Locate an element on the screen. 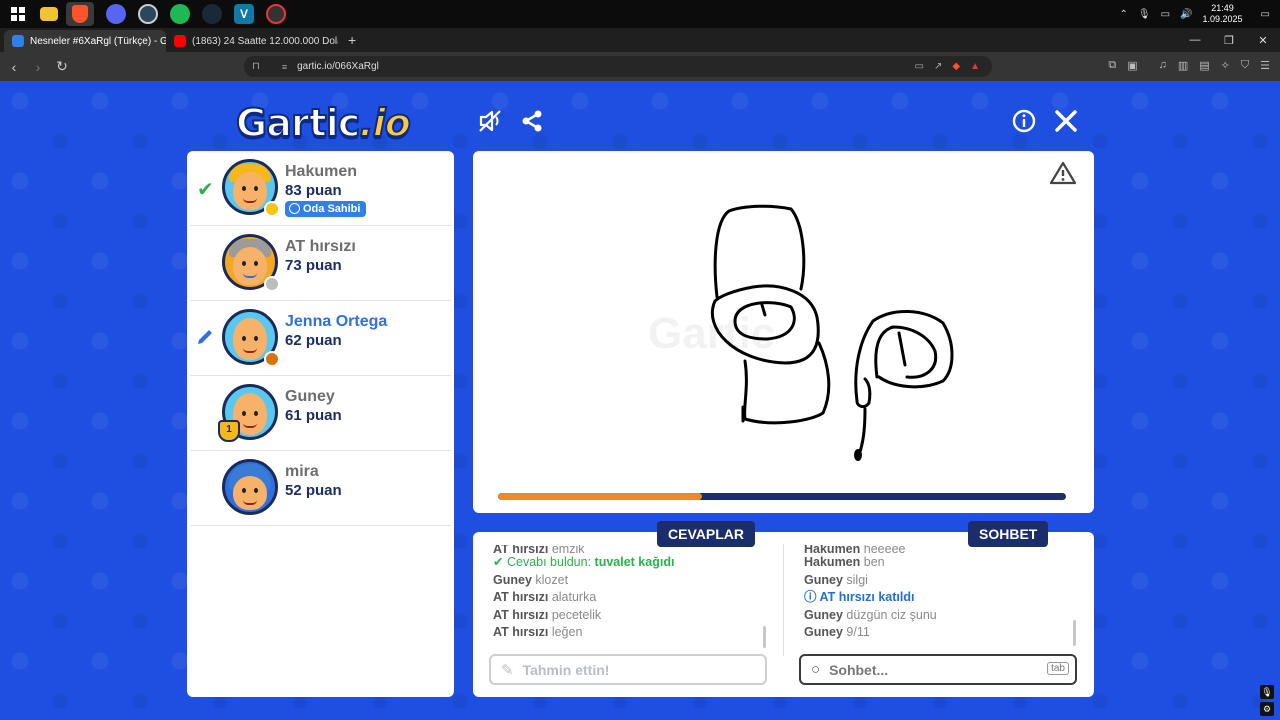 Image resolution: width=1280 pixels, height=720 pixels. answers-tab: CEVAPLAR is located at coordinates (706, 534).